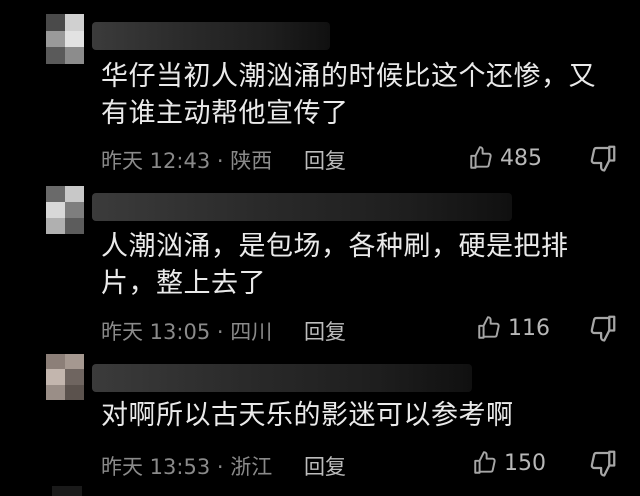  Describe the element at coordinates (187, 467) in the screenshot. I see `comment-meta: 昨天 13:53 · 浙江` at that location.